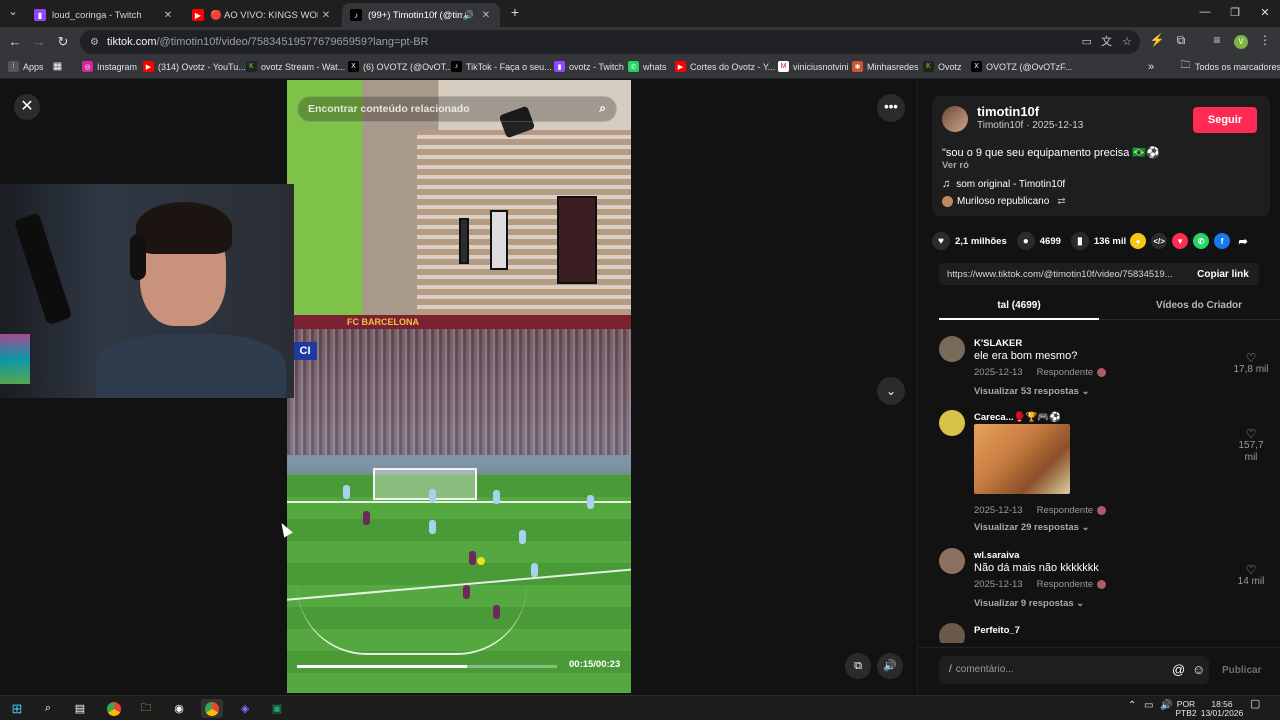 The image size is (1280, 720). Describe the element at coordinates (858, 666) in the screenshot. I see `floating-player-button: ⧉` at that location.